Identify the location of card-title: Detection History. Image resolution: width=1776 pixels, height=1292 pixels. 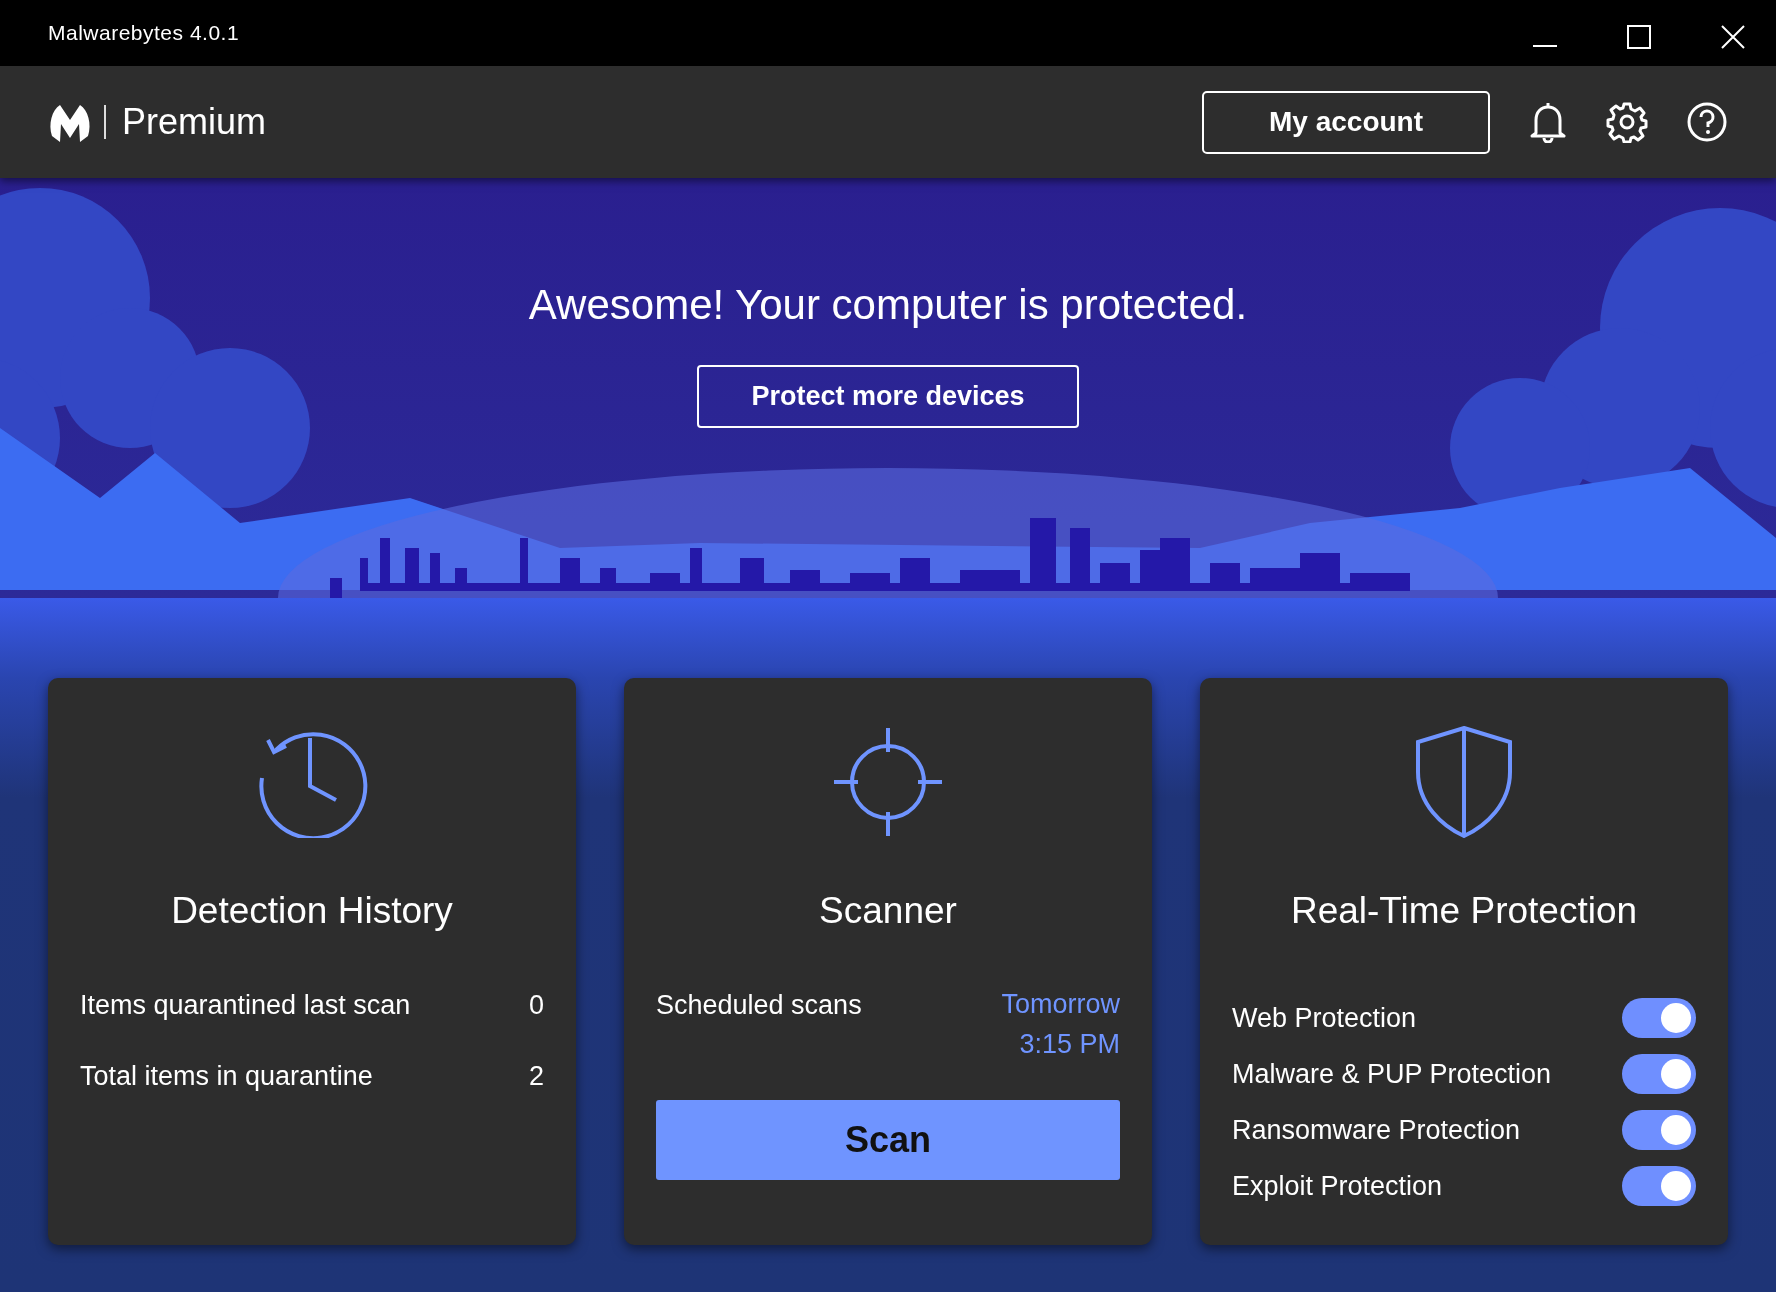
(312, 911).